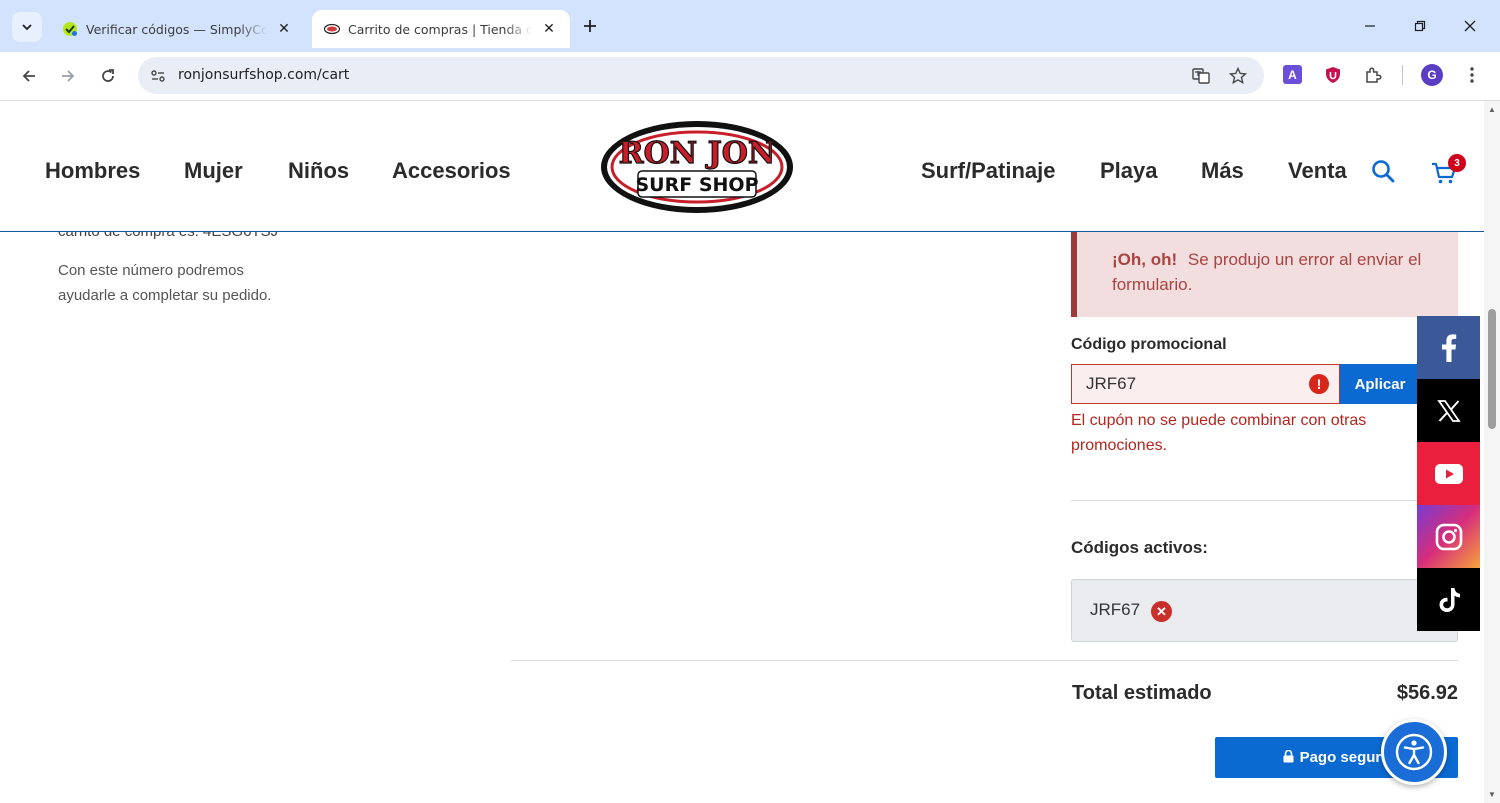 The width and height of the screenshot is (1500, 803). I want to click on page-scrollbar: ▲ ▼, so click(1492, 452).